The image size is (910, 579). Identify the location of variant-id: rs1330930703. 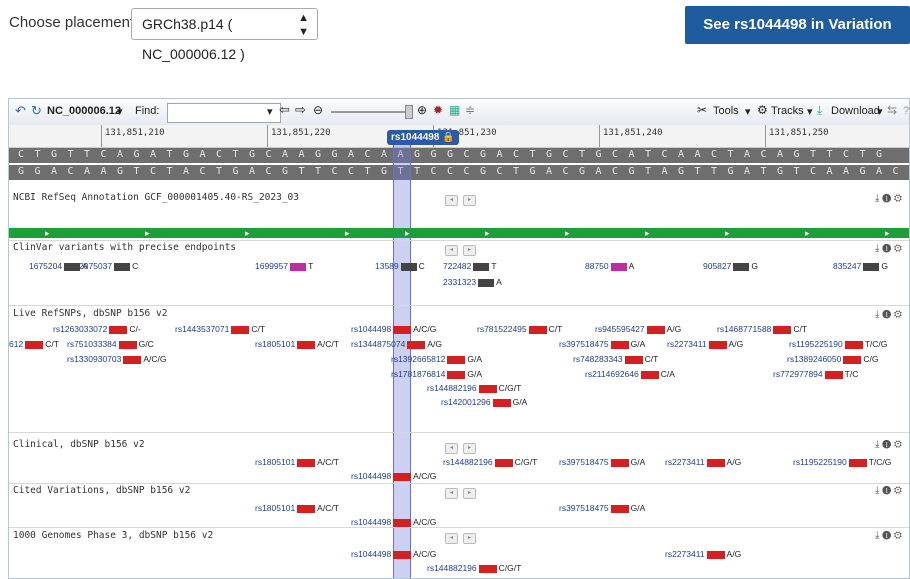
(94, 359).